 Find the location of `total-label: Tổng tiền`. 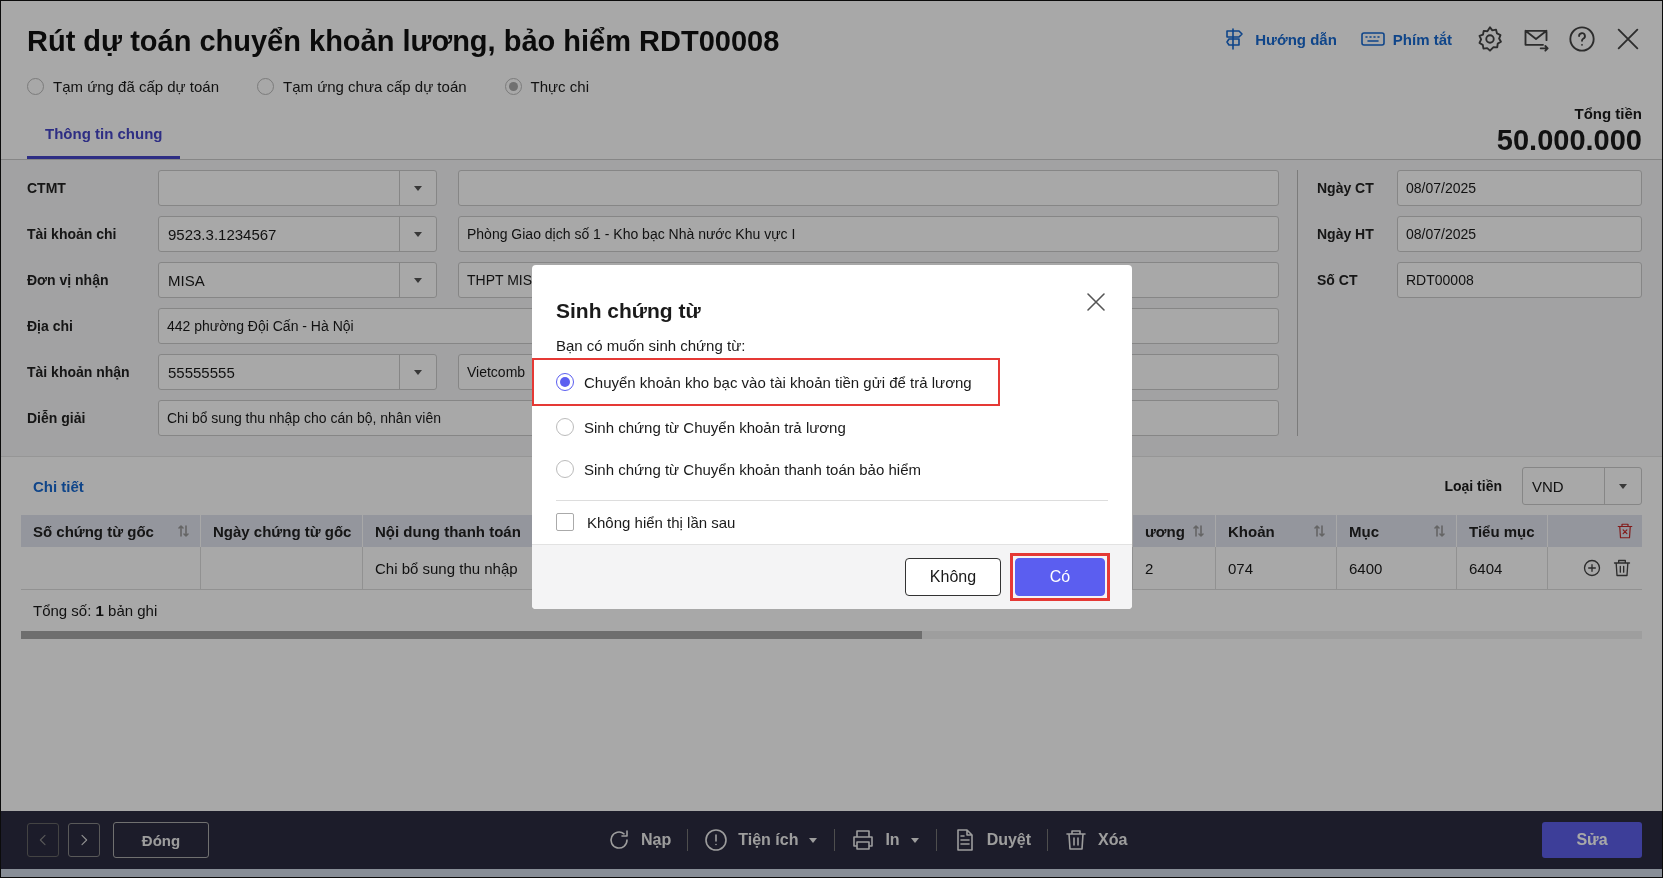

total-label: Tổng tiền is located at coordinates (1607, 113).